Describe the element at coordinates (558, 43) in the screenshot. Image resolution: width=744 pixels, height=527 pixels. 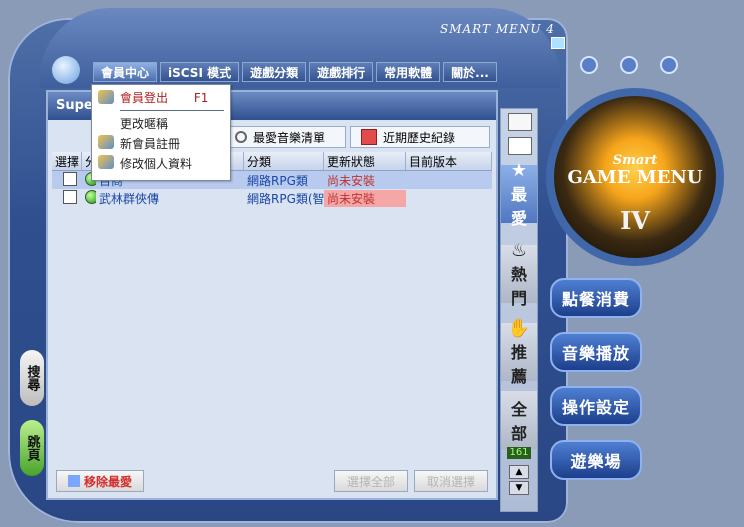
I see `monitor-icon` at that location.